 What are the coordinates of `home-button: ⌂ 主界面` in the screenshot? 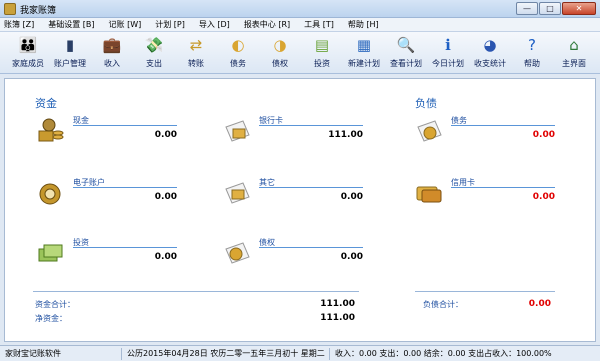 It's located at (574, 54).